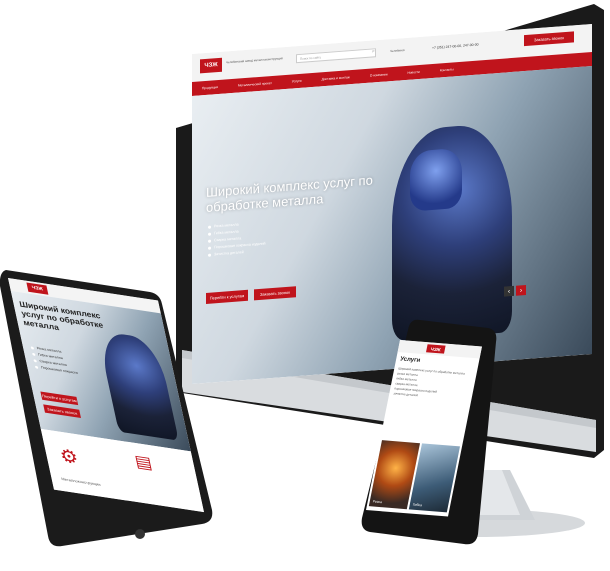 This screenshot has height=571, width=610. Describe the element at coordinates (210, 87) in the screenshot. I see `nav-item-products: Продукция` at that location.